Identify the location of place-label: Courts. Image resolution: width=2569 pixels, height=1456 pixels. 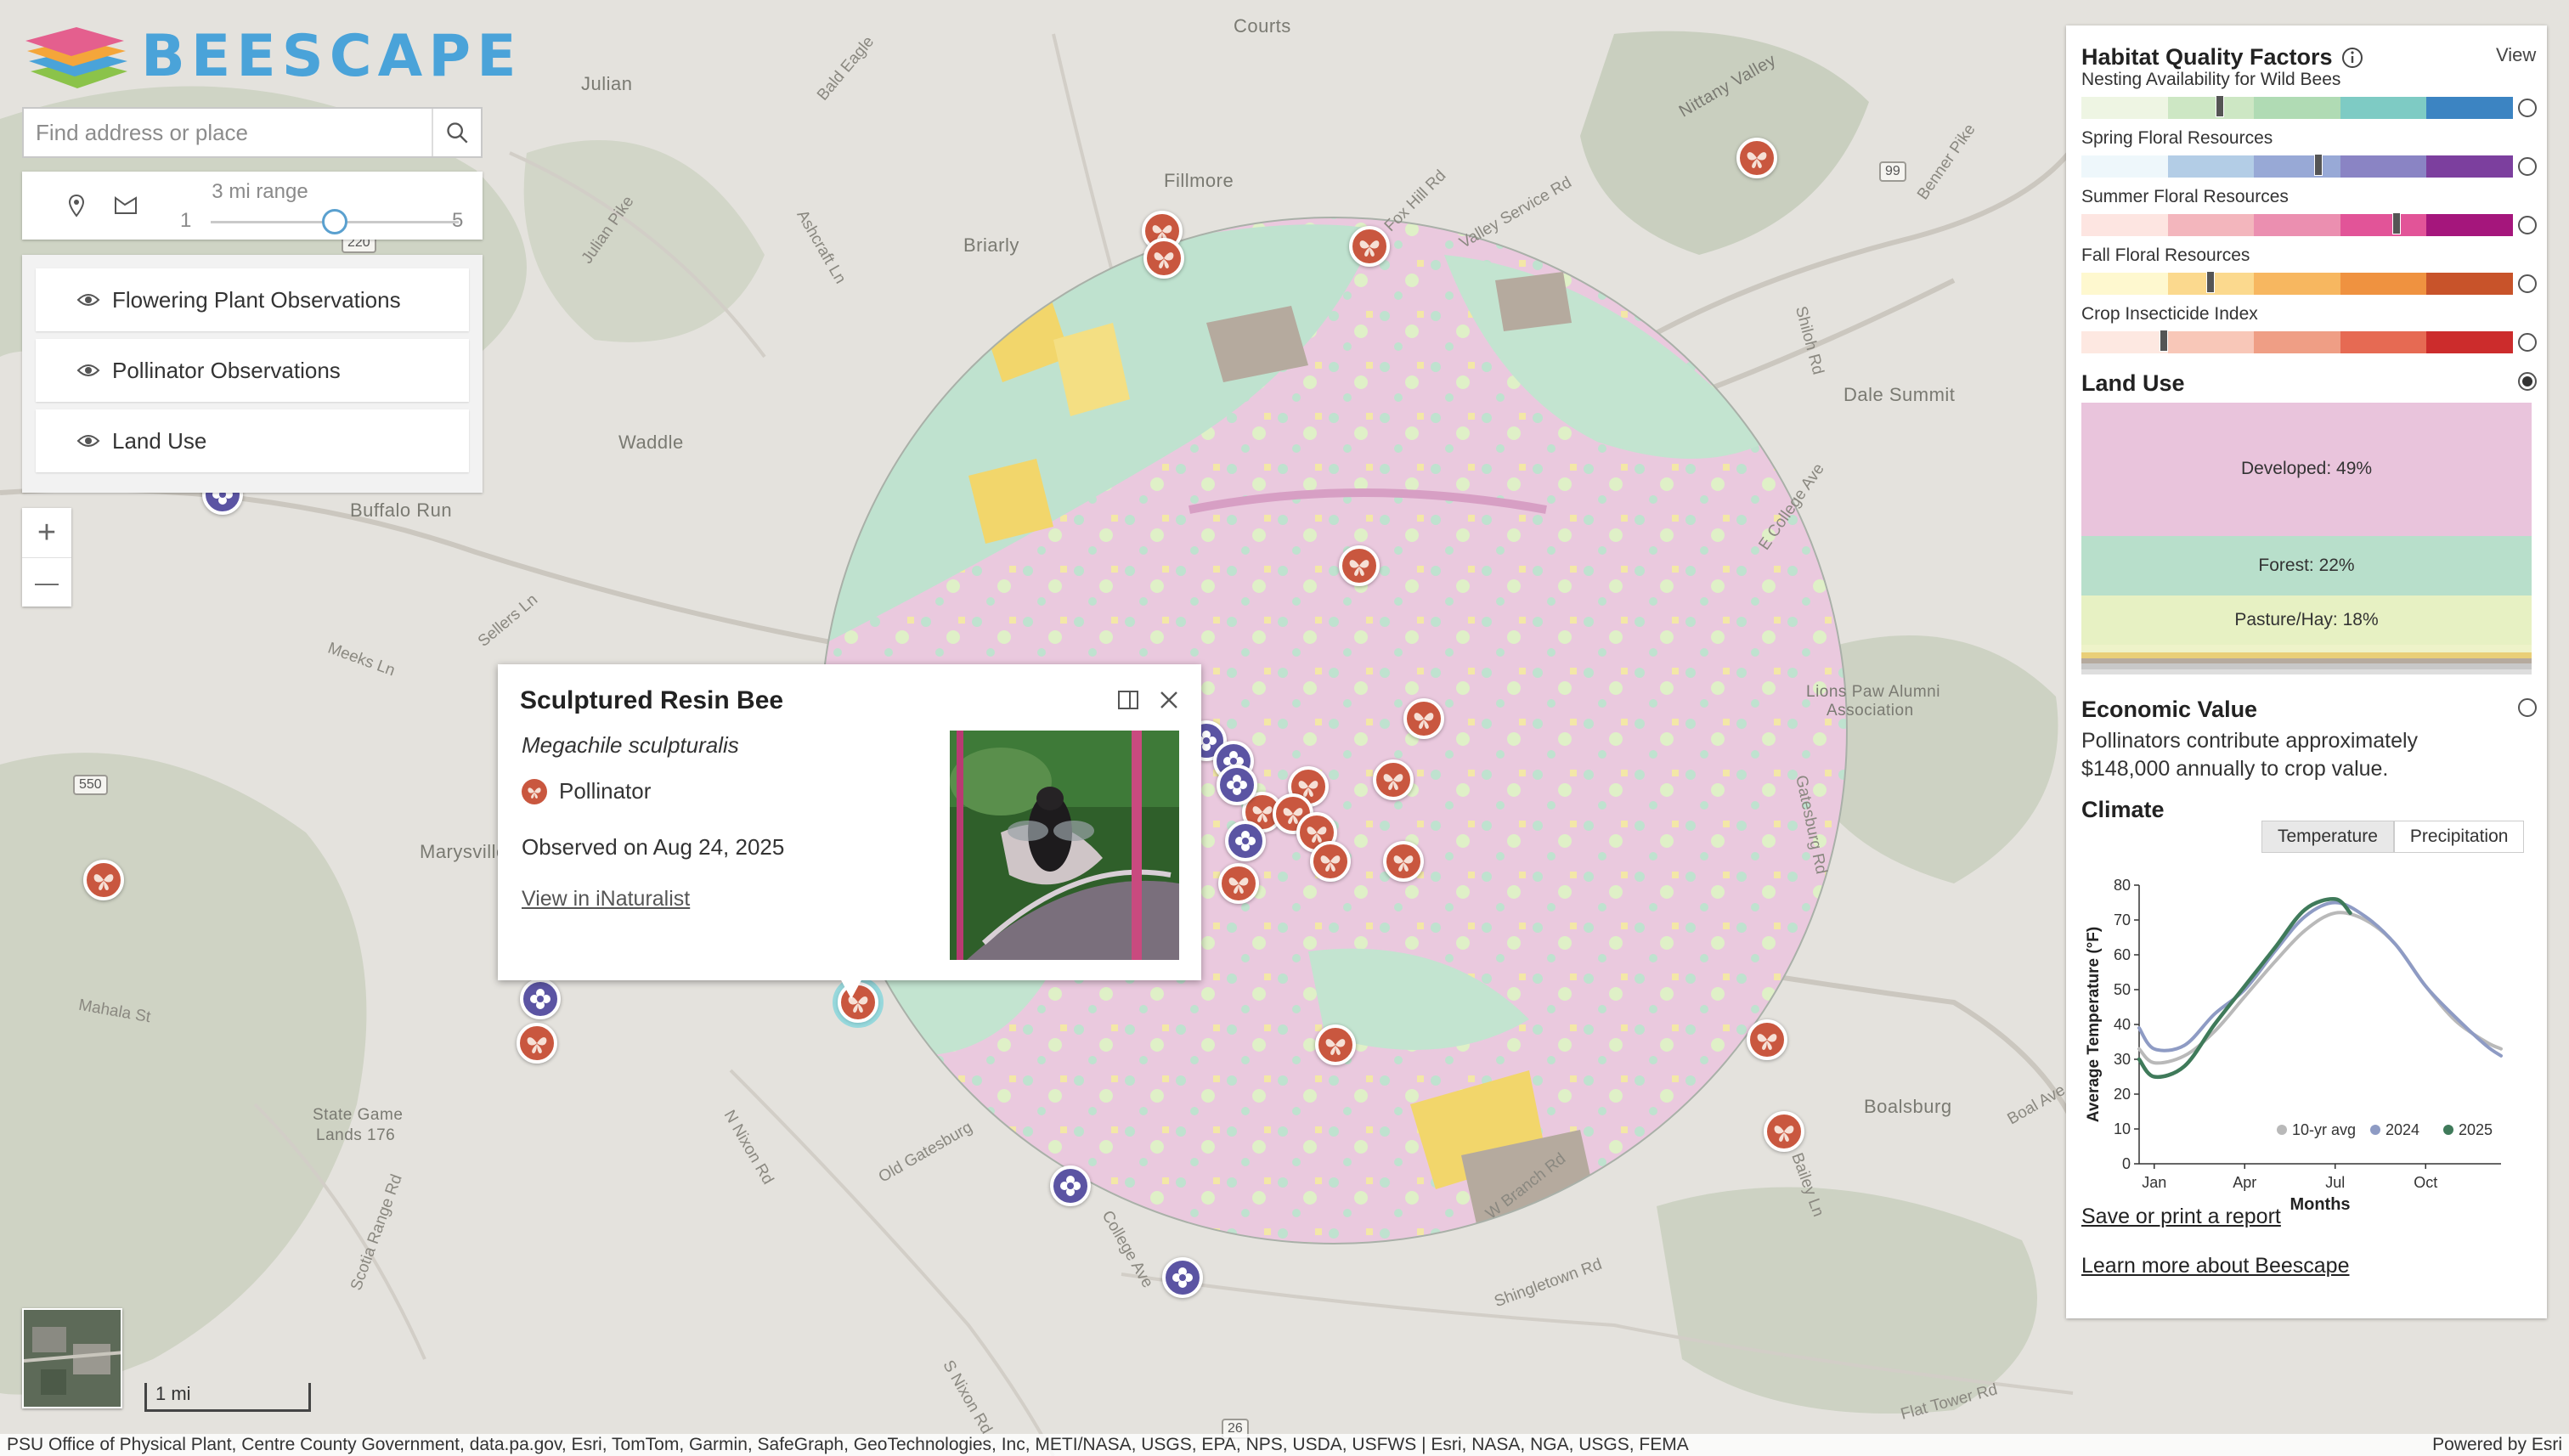
(1263, 26).